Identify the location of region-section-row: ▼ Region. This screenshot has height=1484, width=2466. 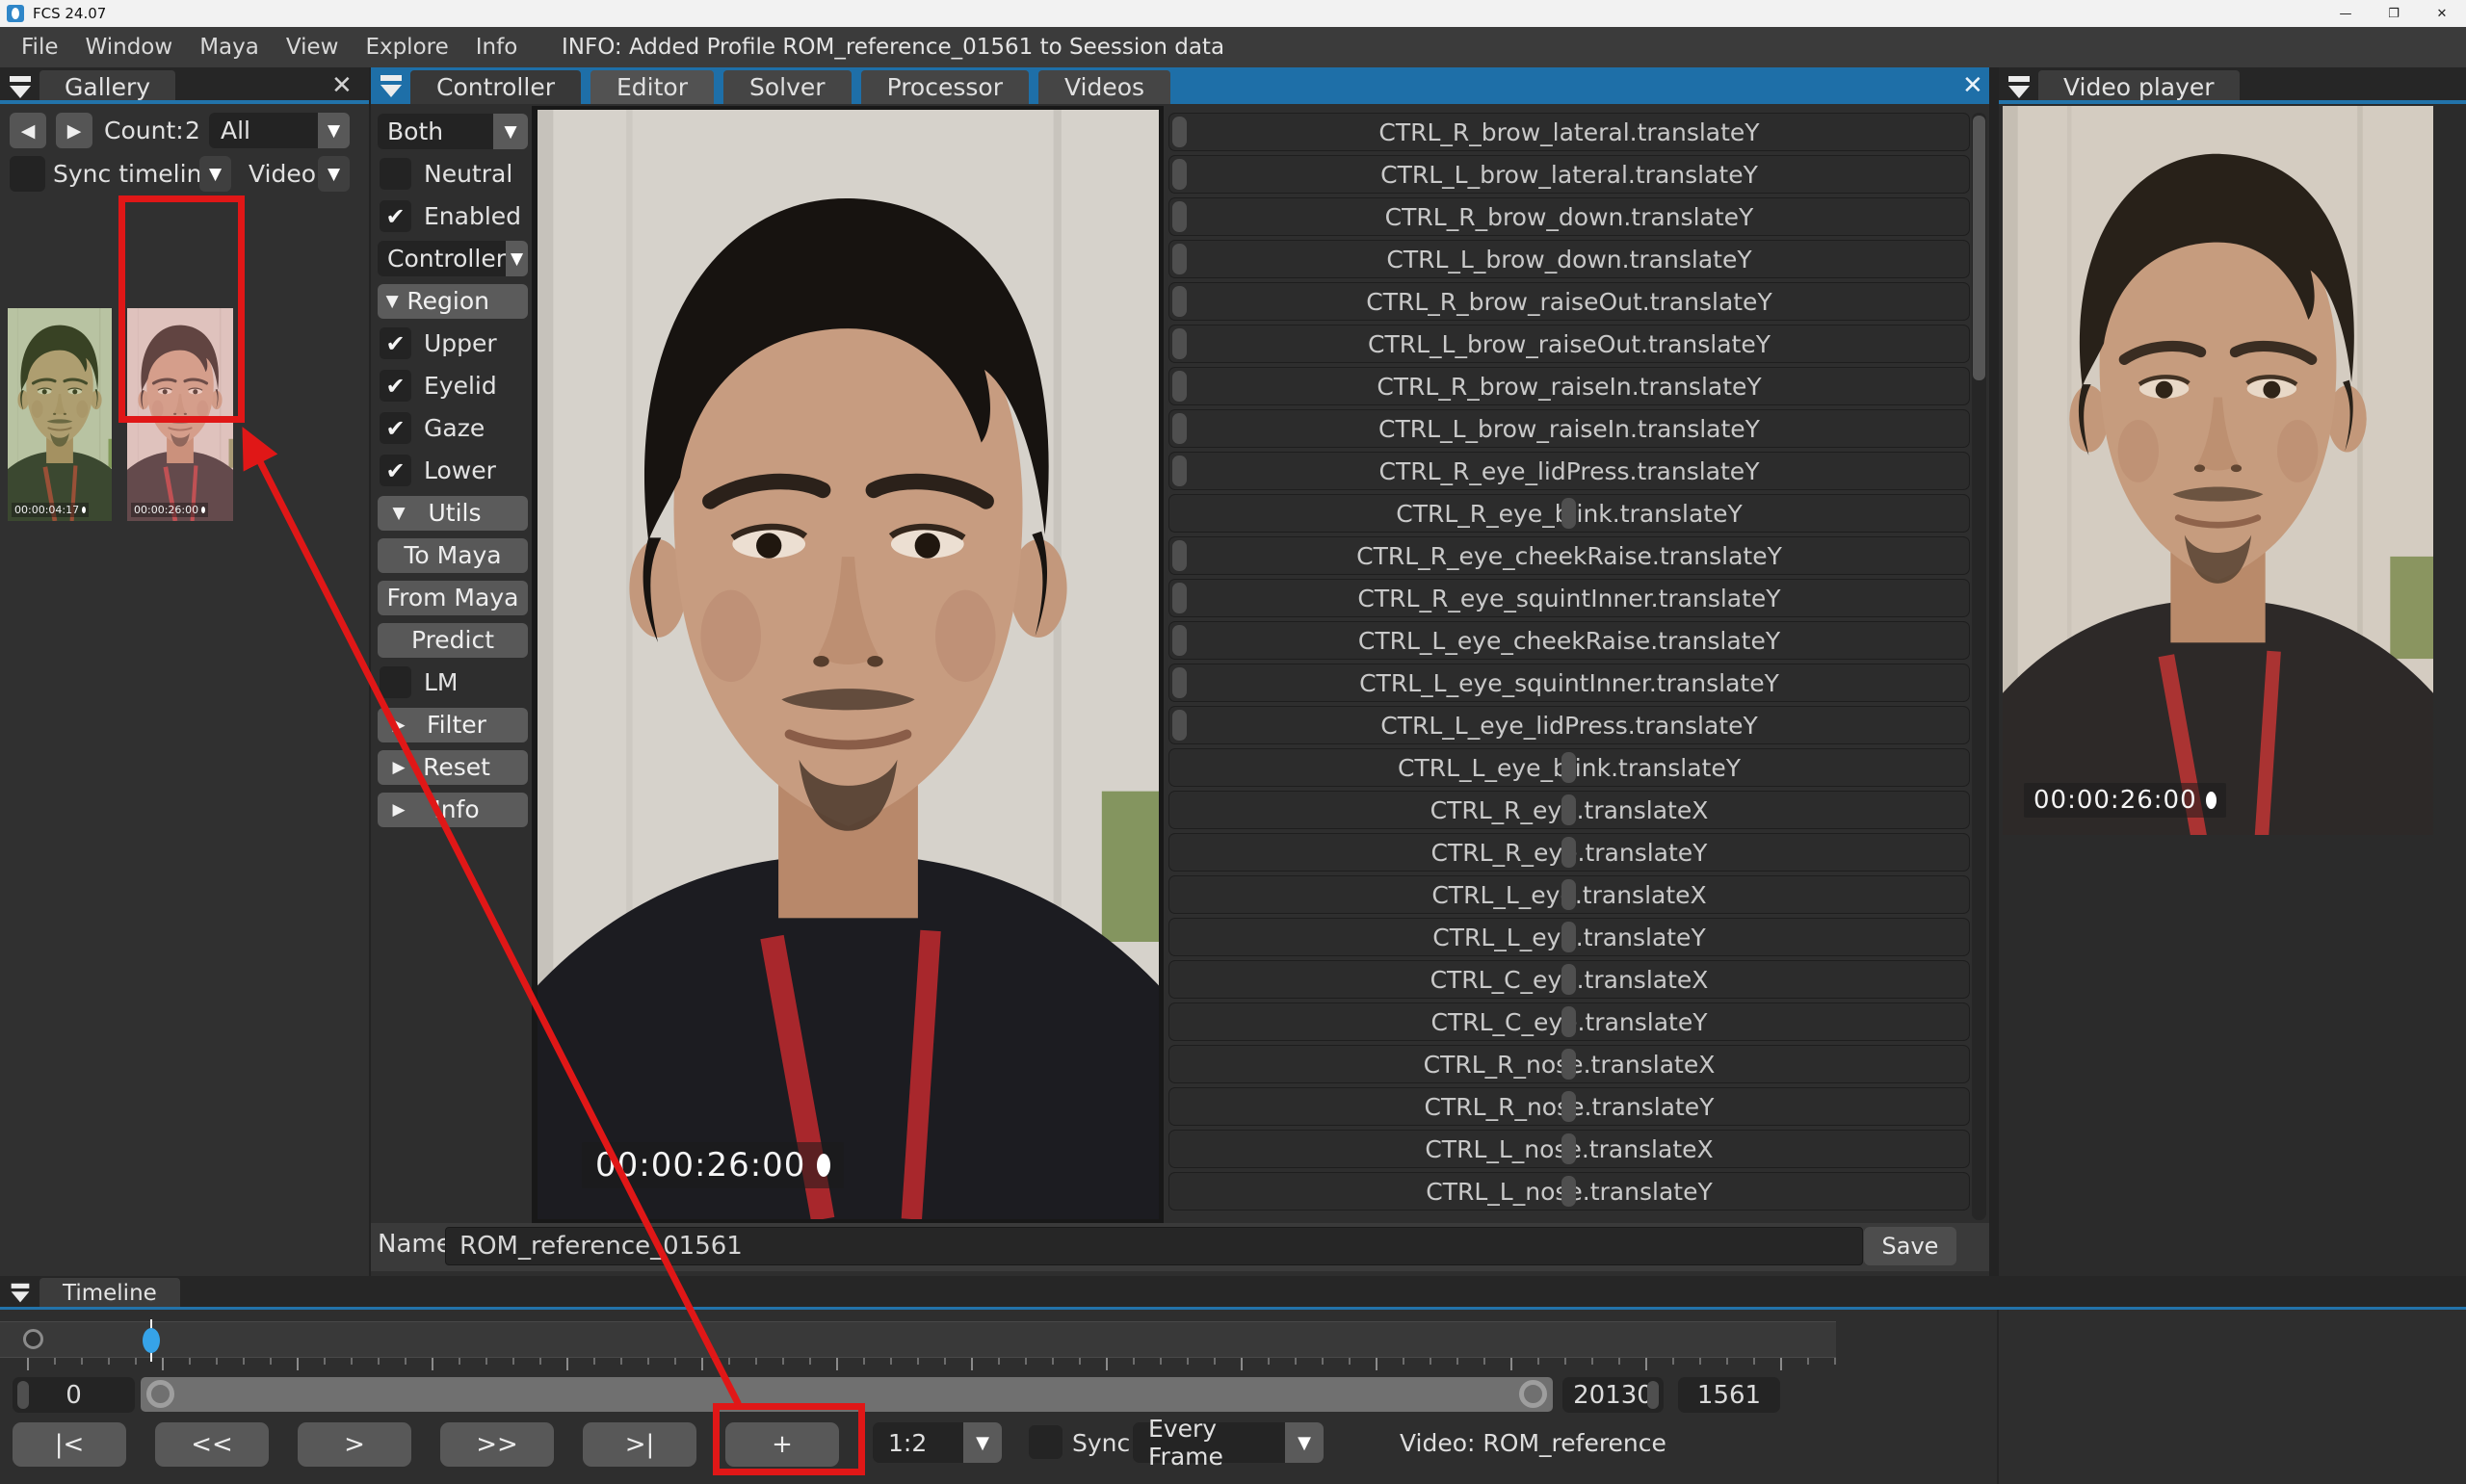
(453, 301).